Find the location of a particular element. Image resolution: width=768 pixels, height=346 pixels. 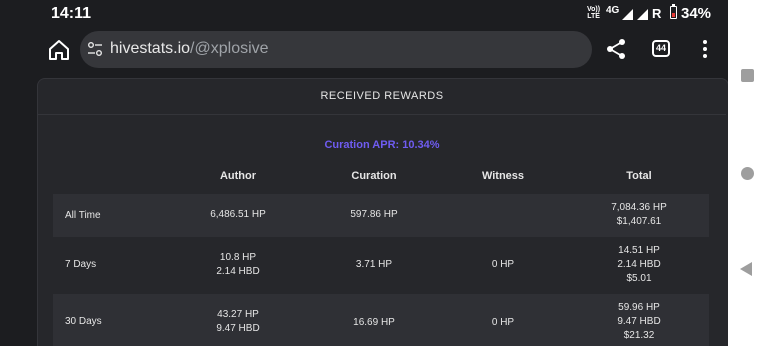

total-cell: 59.96 HP 9.47 HBD $21.32 is located at coordinates (639, 322).